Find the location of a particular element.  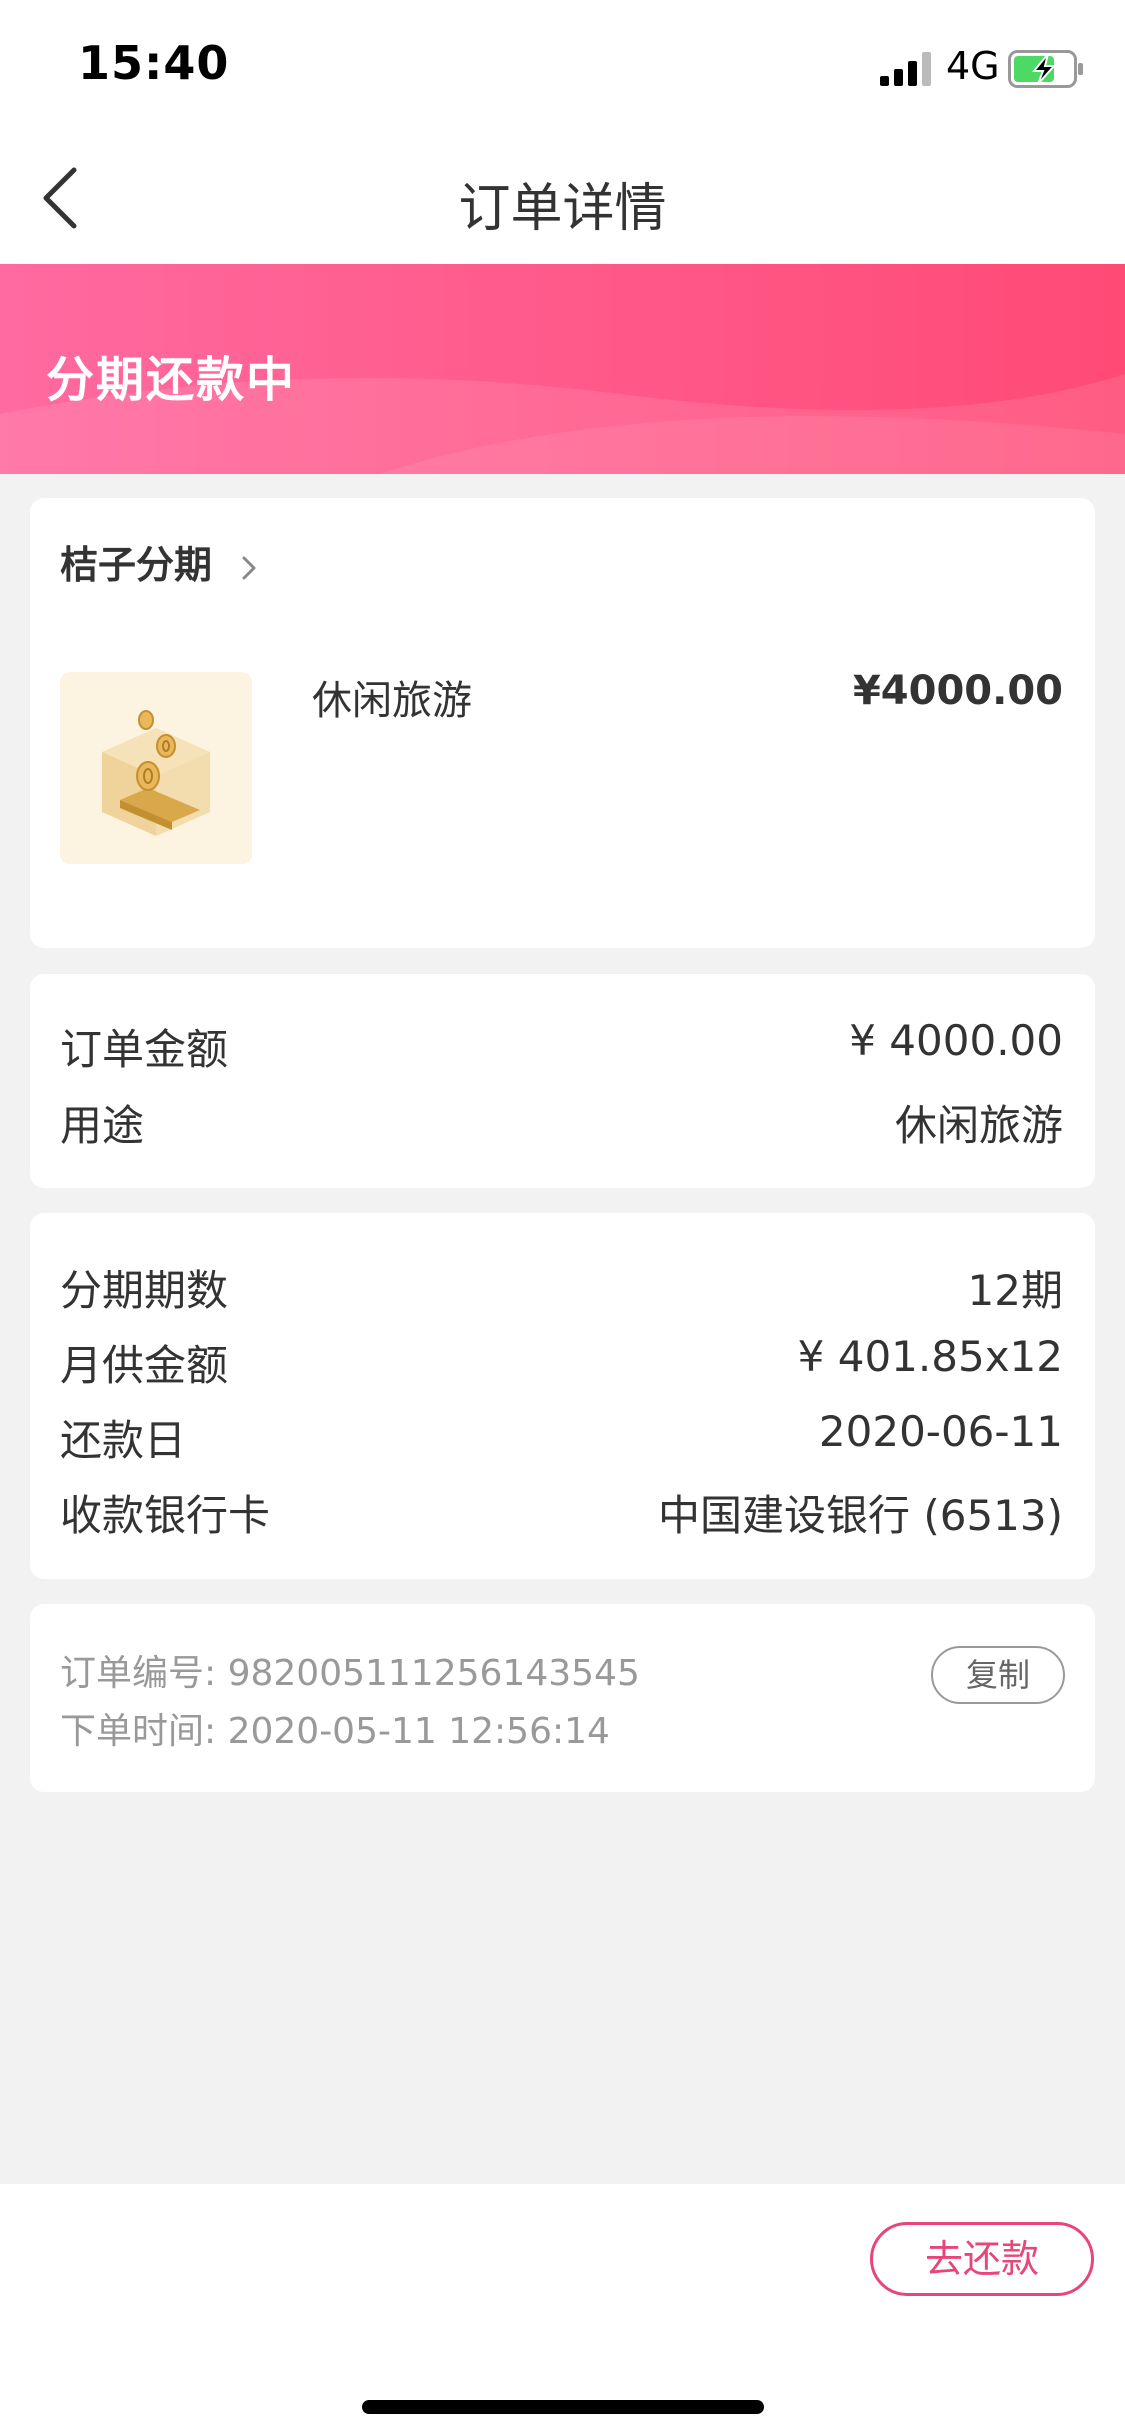

merchant-link: 桔子分期 is located at coordinates (158, 561).